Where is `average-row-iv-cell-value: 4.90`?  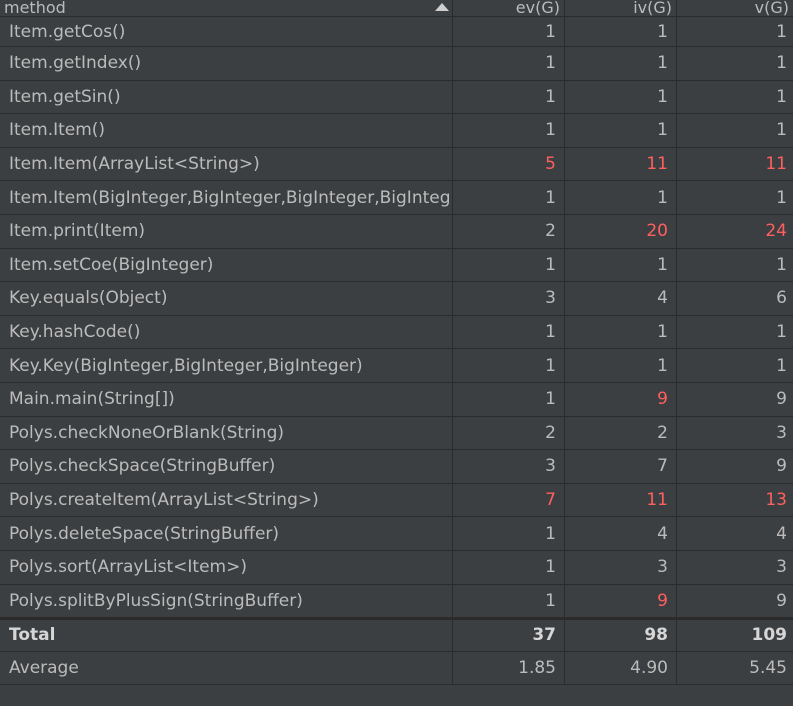 average-row-iv-cell-value: 4.90 is located at coordinates (649, 667).